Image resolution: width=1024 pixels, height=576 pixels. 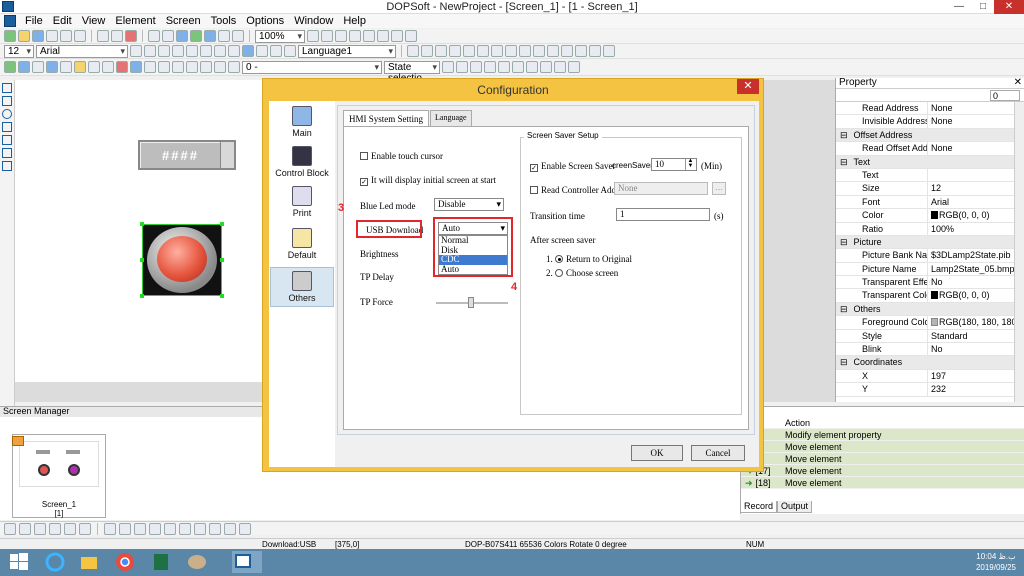 What do you see at coordinates (7, 153) in the screenshot?
I see `scale-tool-icon` at bounding box center [7, 153].